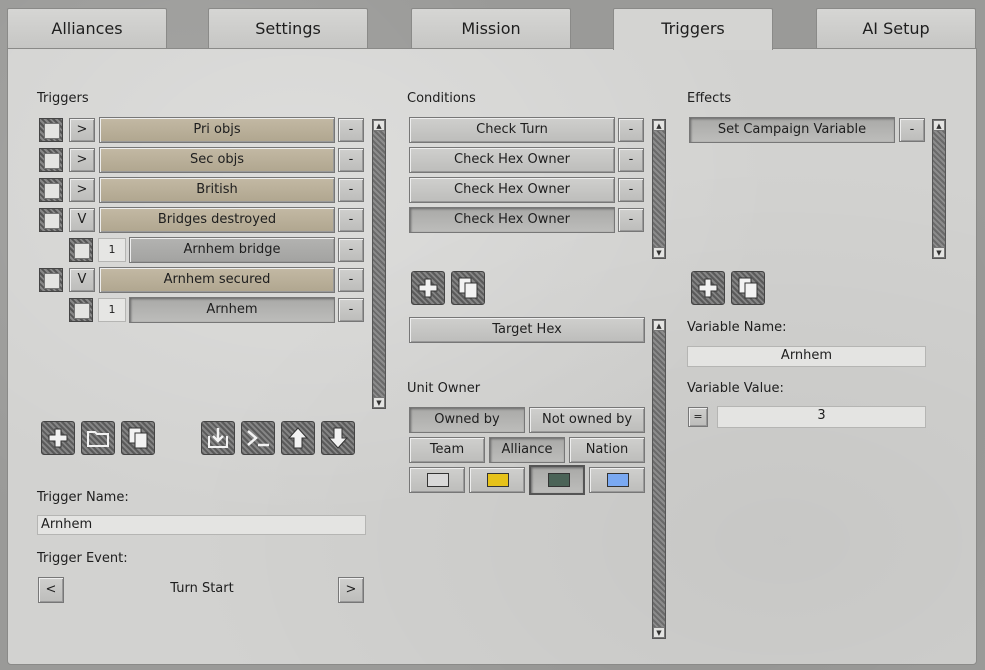 The image size is (985, 670). Describe the element at coordinates (527, 450) in the screenshot. I see `alliance-toggle: Alliance` at that location.